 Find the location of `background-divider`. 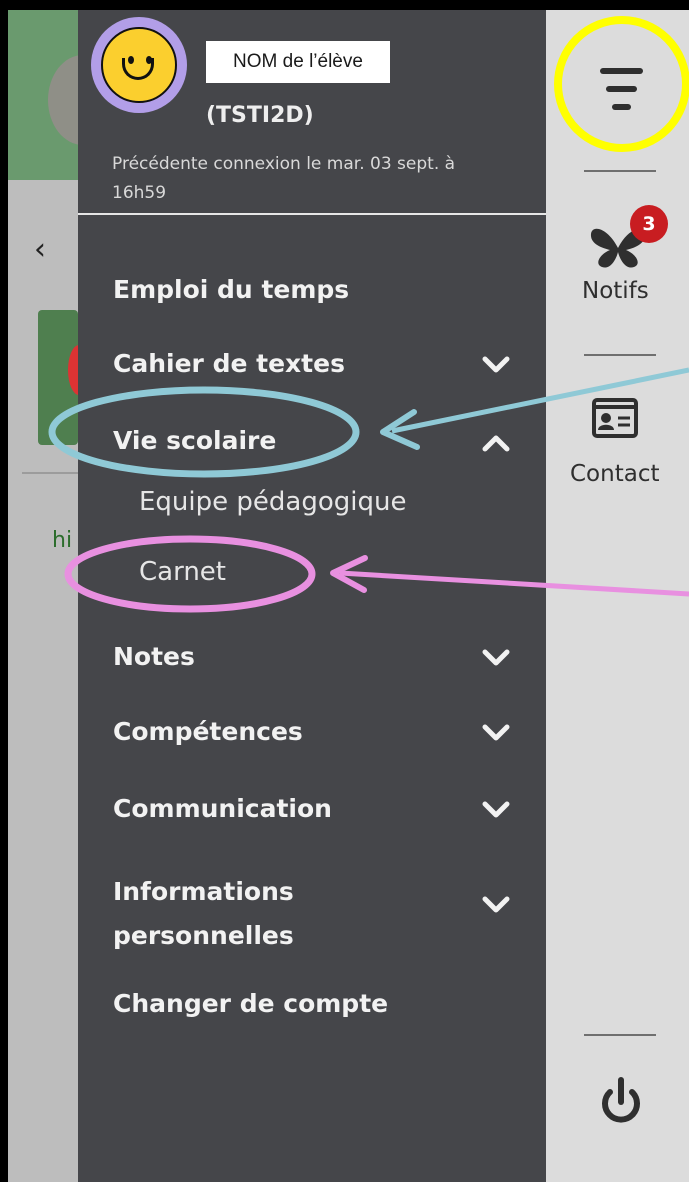

background-divider is located at coordinates (50, 473).